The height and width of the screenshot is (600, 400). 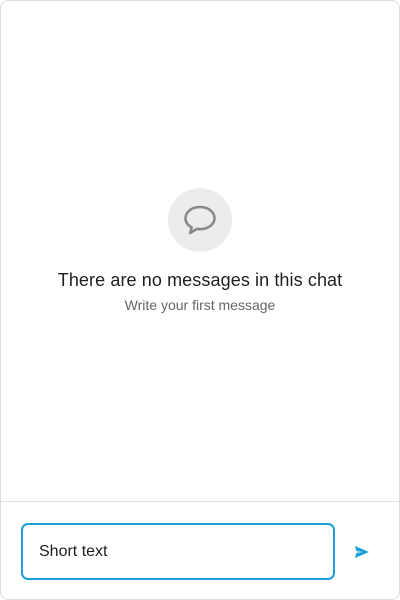 I want to click on send-button, so click(x=362, y=552).